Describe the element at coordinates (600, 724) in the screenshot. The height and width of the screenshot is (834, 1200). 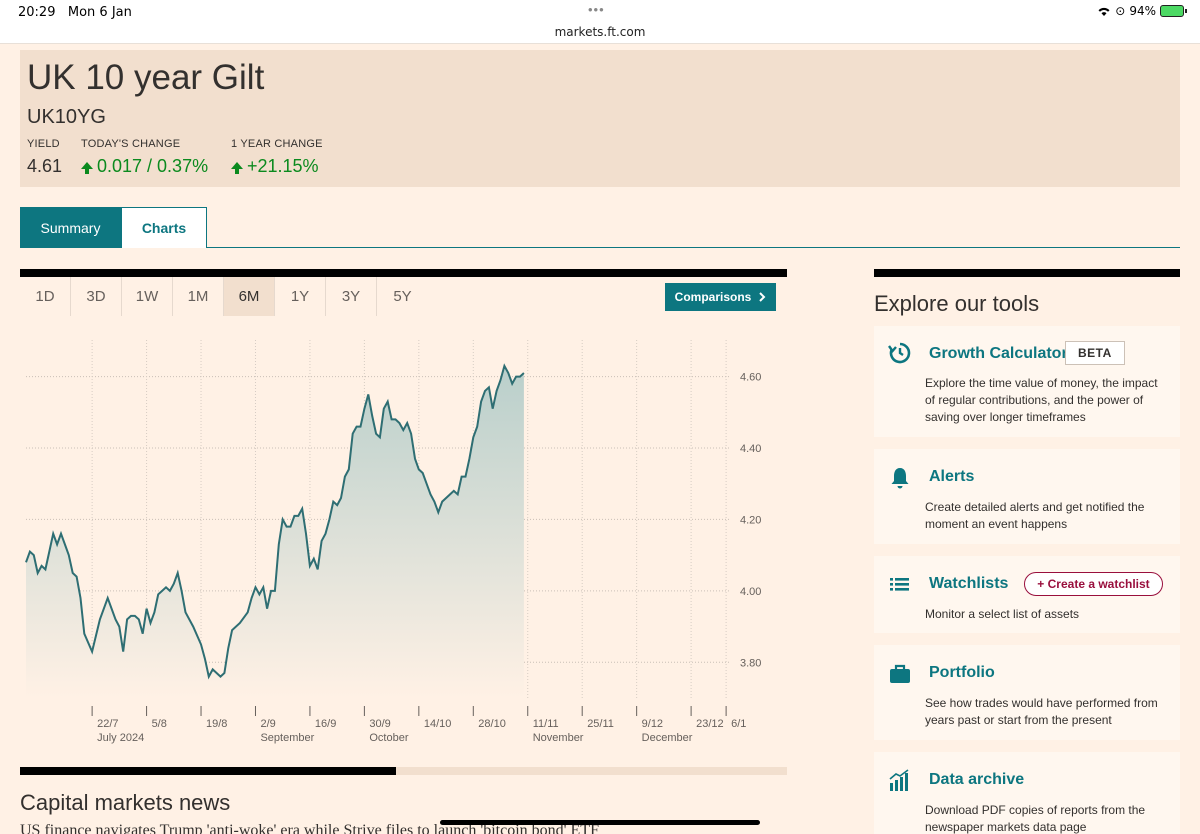
I see `x-tick-label: 25/11` at that location.